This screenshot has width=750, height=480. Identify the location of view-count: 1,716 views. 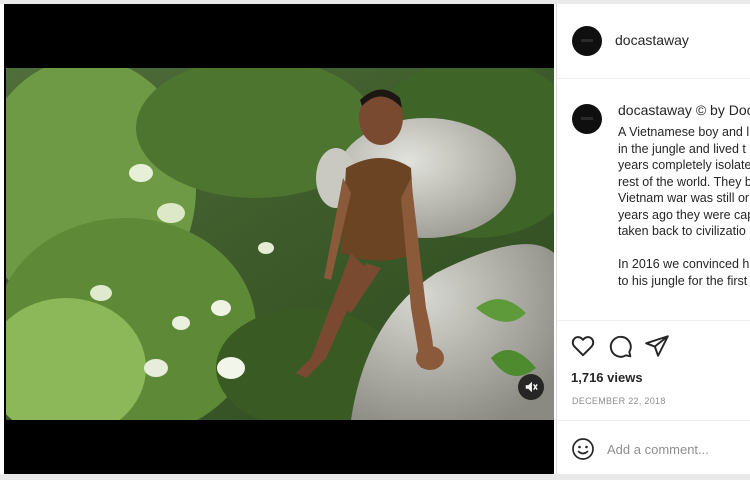
(607, 377).